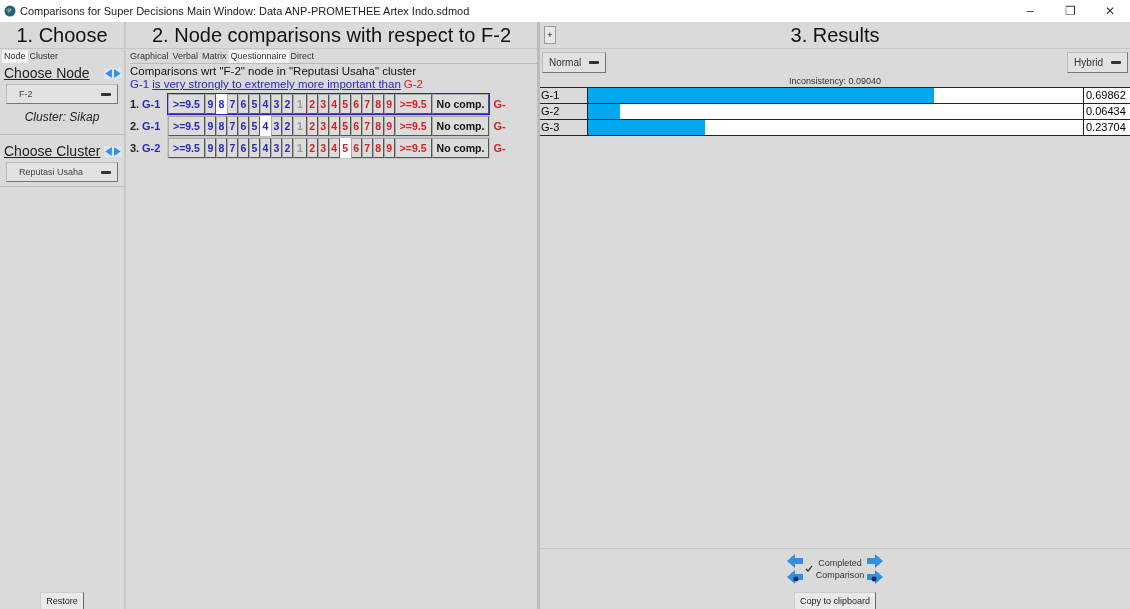  Describe the element at coordinates (149, 56) in the screenshot. I see `tab: Graphical` at that location.